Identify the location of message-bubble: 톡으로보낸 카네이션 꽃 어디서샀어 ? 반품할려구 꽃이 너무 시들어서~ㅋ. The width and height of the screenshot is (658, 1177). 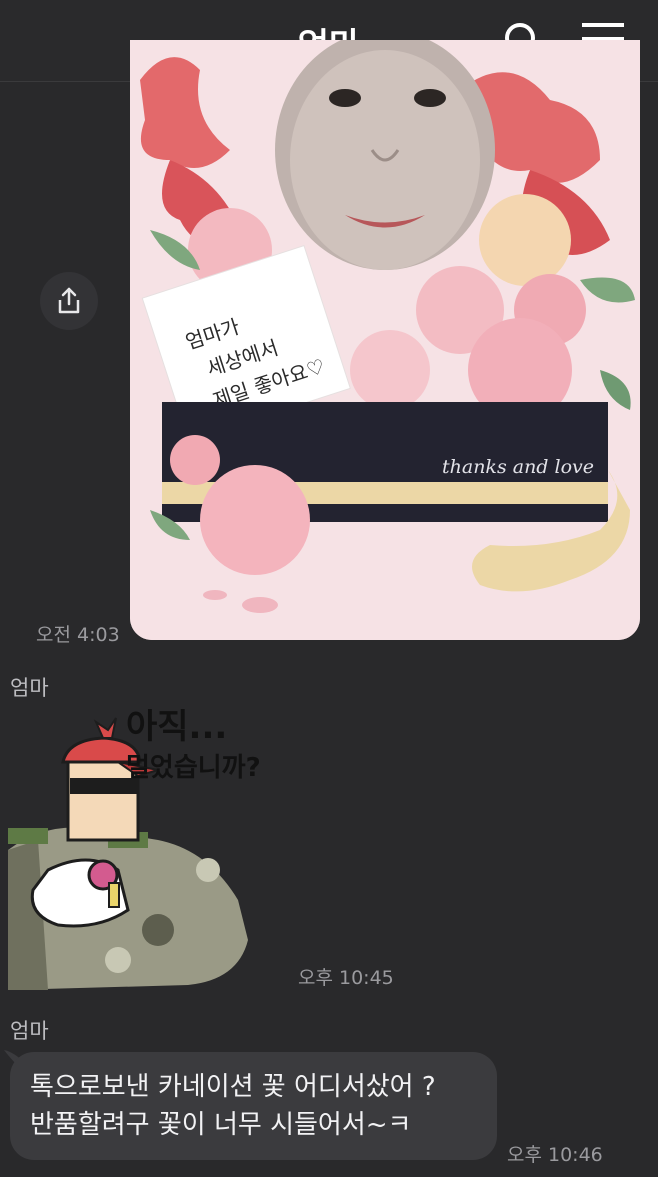
(253, 1106).